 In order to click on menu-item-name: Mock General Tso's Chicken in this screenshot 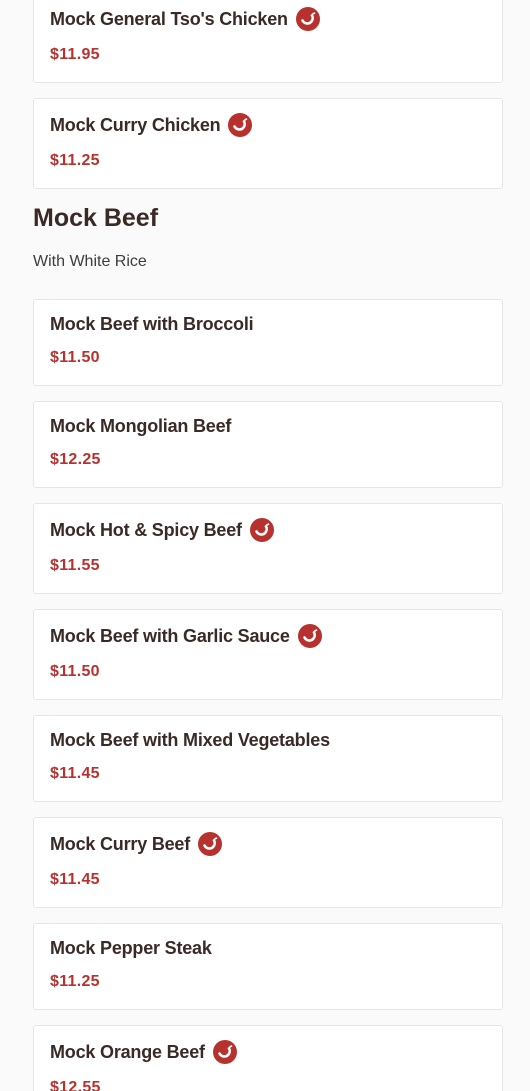, I will do `click(169, 18)`.